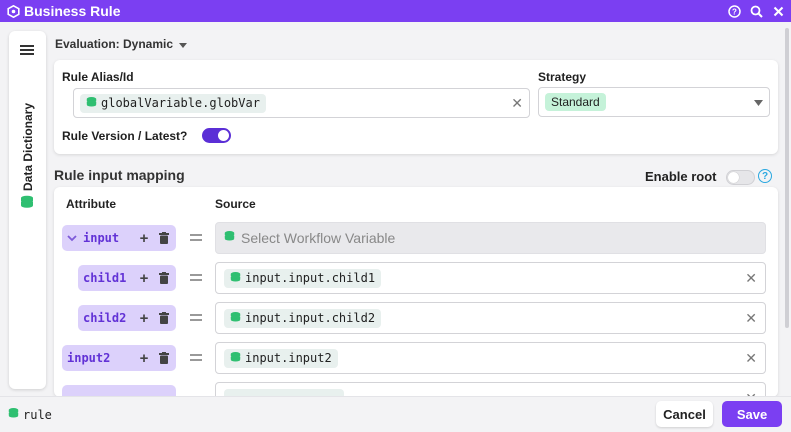 The image size is (791, 432). Describe the element at coordinates (490, 358) in the screenshot. I see `source-field: input.input2 ✕` at that location.